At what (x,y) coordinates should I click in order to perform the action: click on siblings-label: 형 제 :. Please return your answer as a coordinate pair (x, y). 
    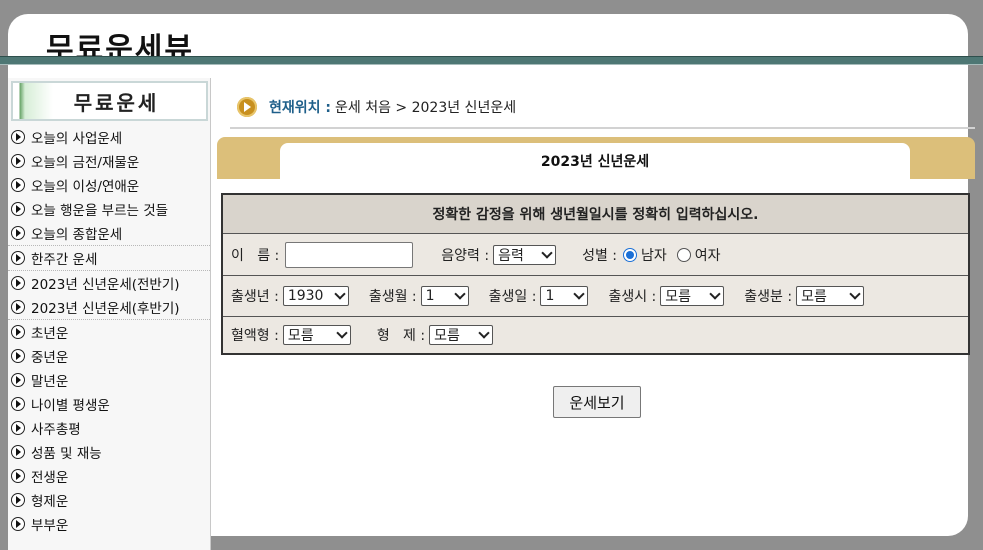
    Looking at the image, I should click on (401, 336).